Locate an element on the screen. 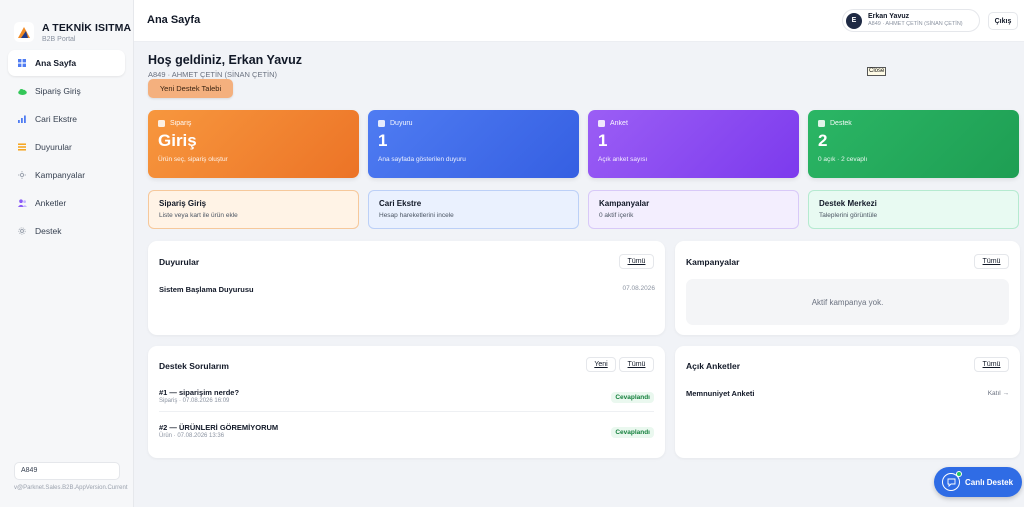 This screenshot has width=1024, height=507. campaigns-all-button: Tümü is located at coordinates (991, 261).